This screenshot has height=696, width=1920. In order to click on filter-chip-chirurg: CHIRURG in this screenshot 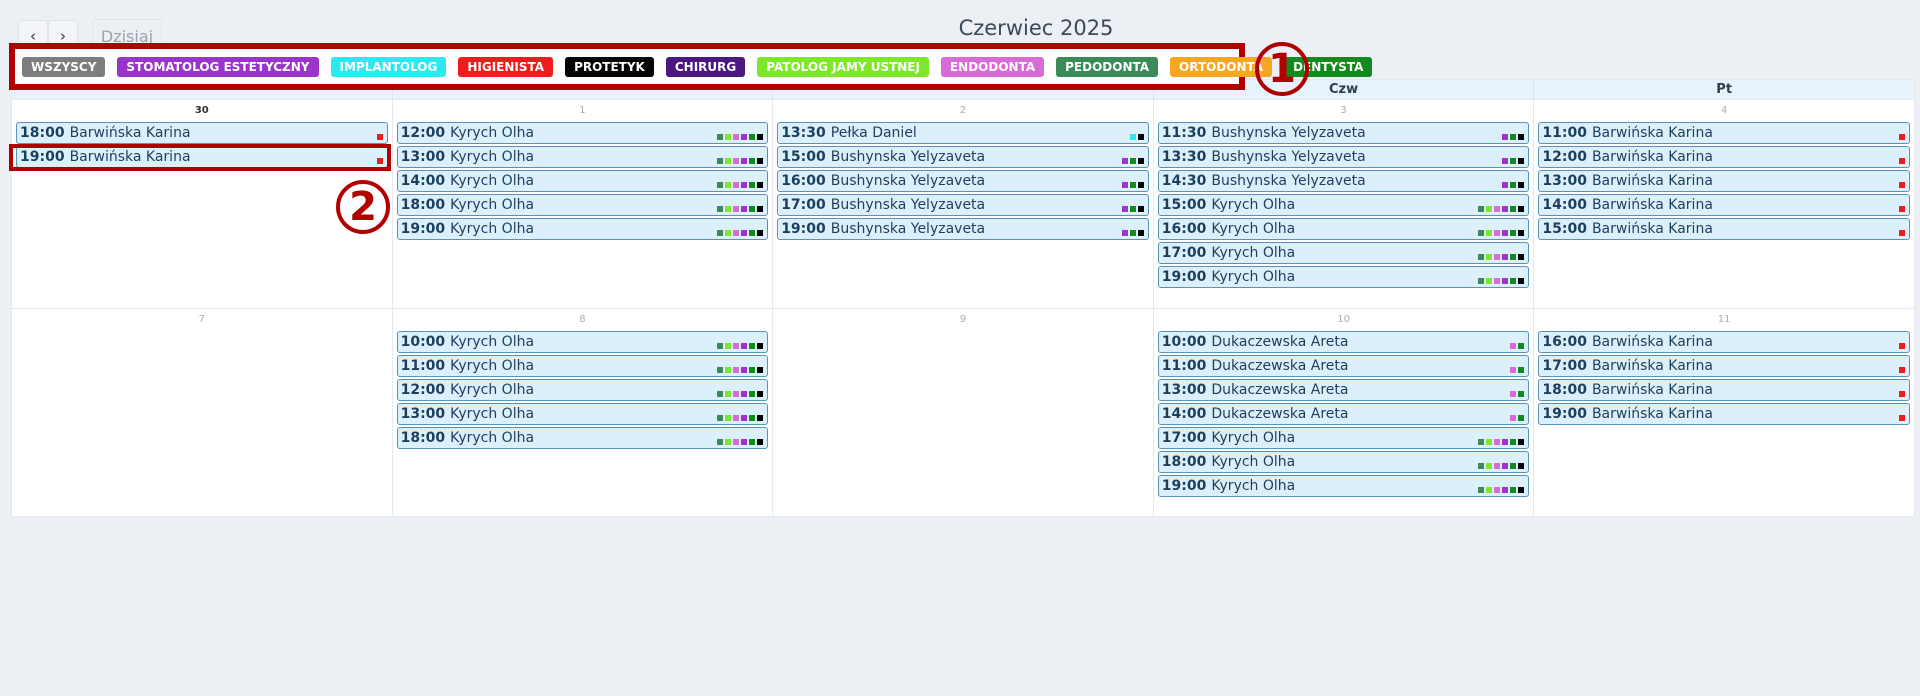, I will do `click(705, 66)`.